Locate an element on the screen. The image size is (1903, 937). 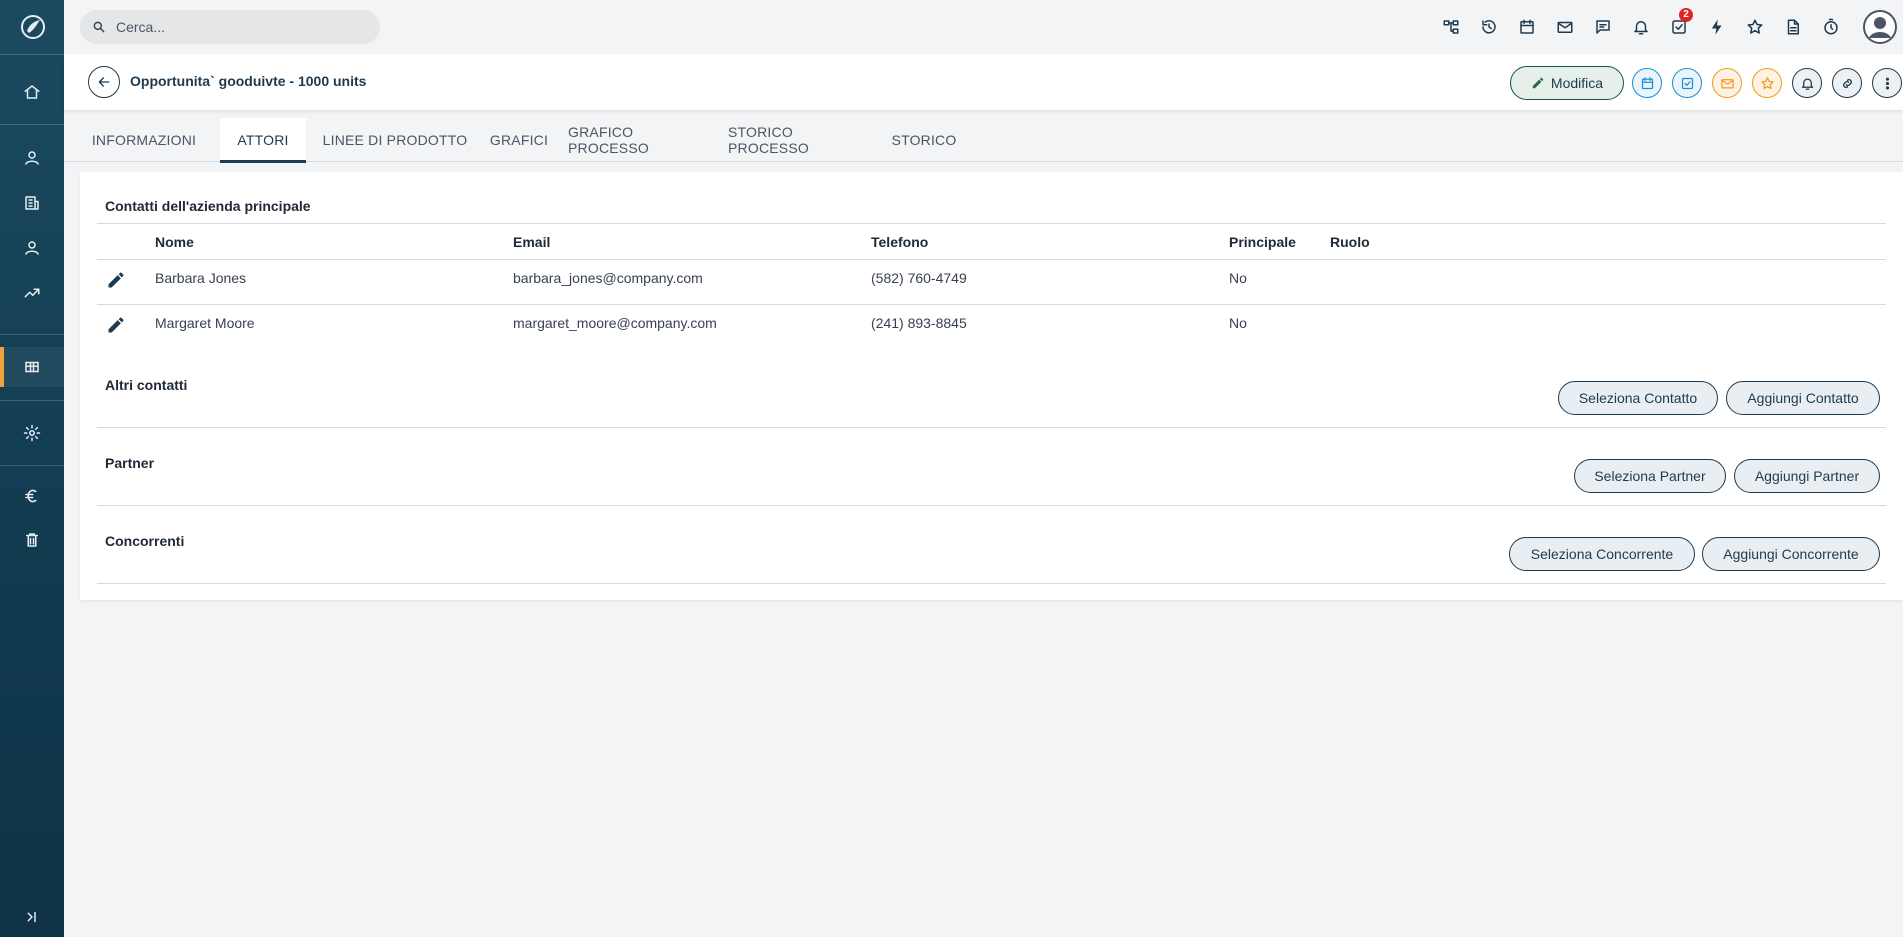
add-partner-button: Aggiungi Partner is located at coordinates (1807, 476).